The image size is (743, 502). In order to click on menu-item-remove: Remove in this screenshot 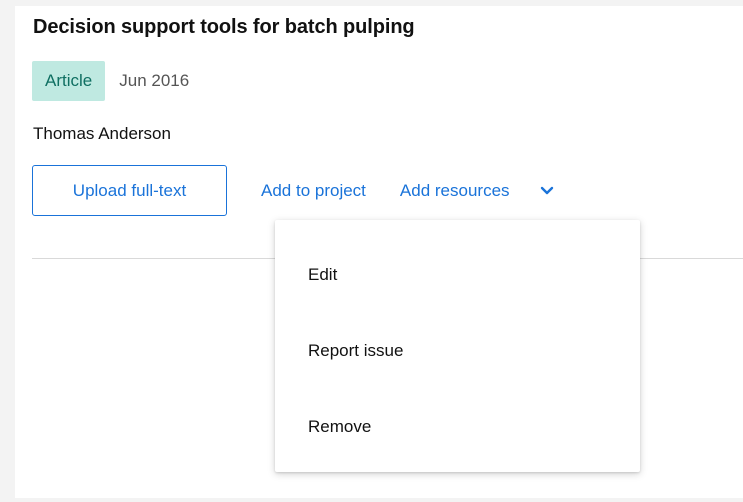, I will do `click(339, 427)`.